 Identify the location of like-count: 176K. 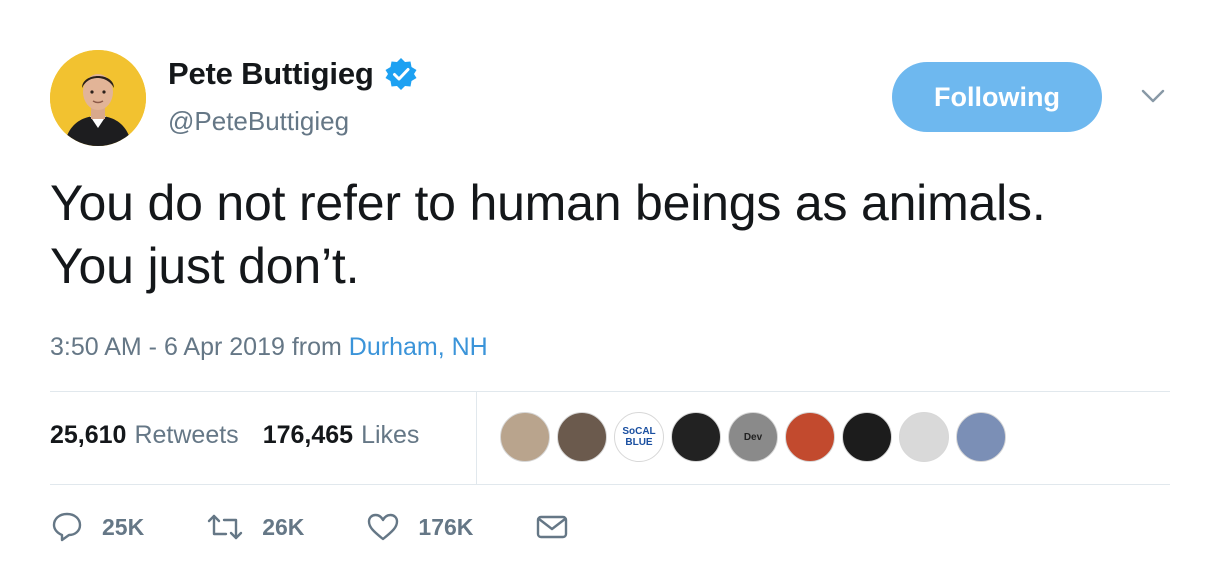
(446, 526).